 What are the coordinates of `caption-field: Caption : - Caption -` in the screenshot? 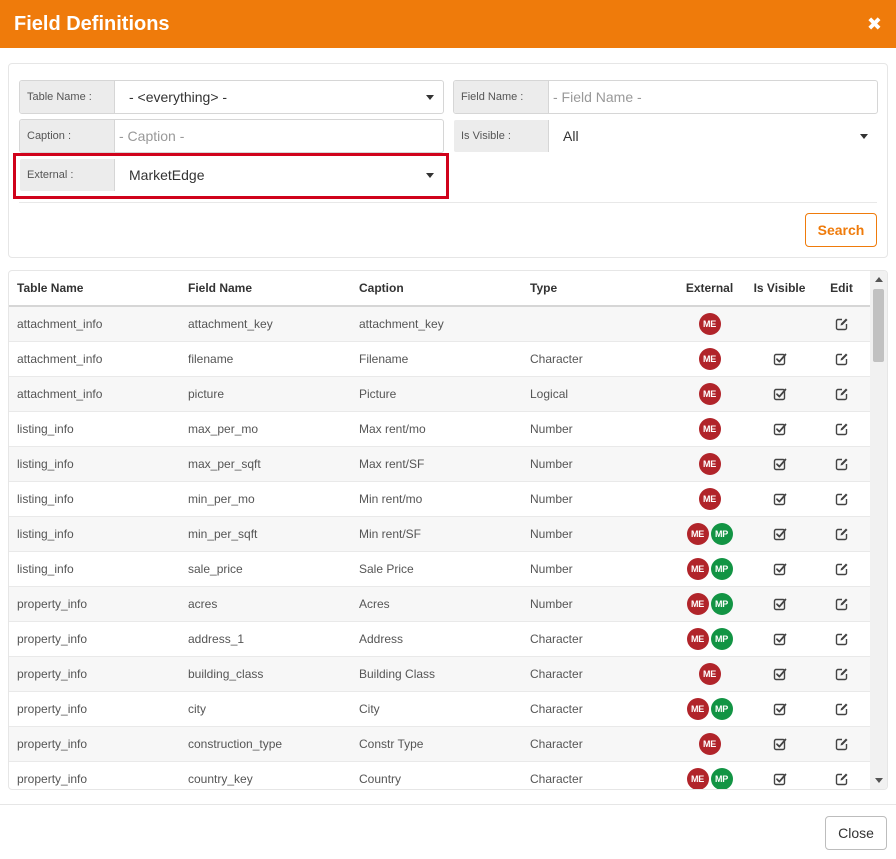 It's located at (231, 136).